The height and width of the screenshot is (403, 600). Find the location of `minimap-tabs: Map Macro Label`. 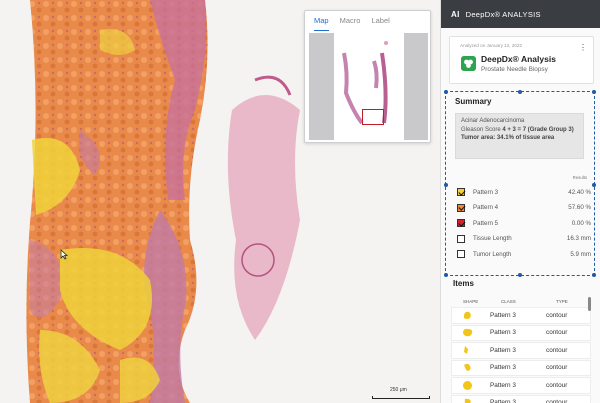

minimap-tabs: Map Macro Label is located at coordinates (367, 21).